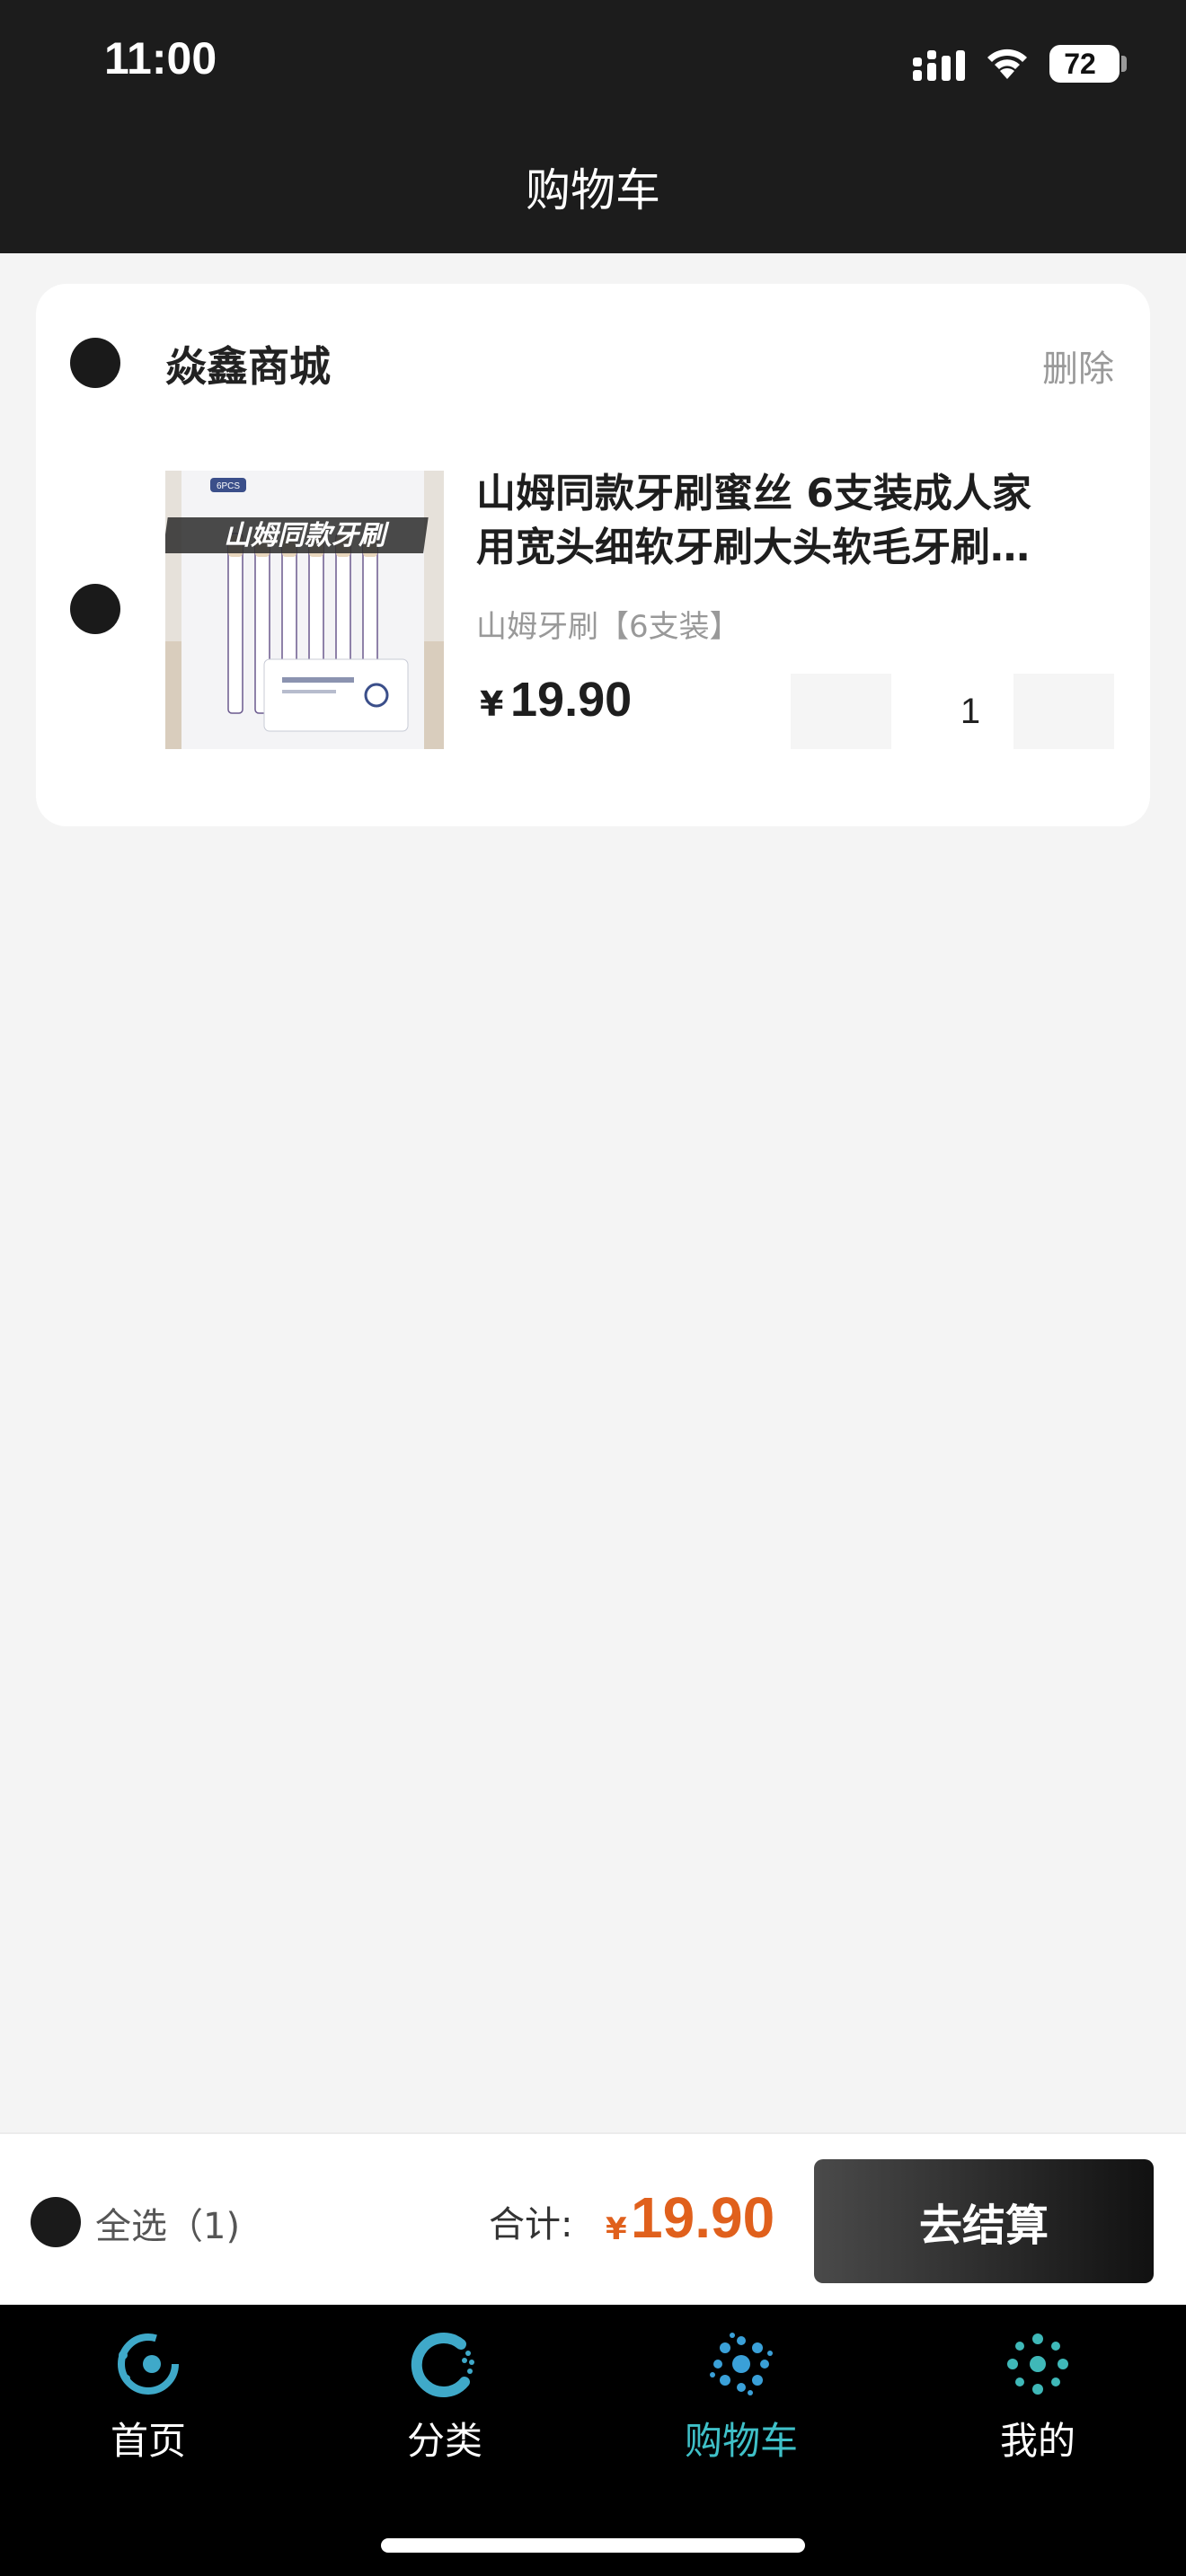  What do you see at coordinates (593, 2545) in the screenshot?
I see `home-indicator` at bounding box center [593, 2545].